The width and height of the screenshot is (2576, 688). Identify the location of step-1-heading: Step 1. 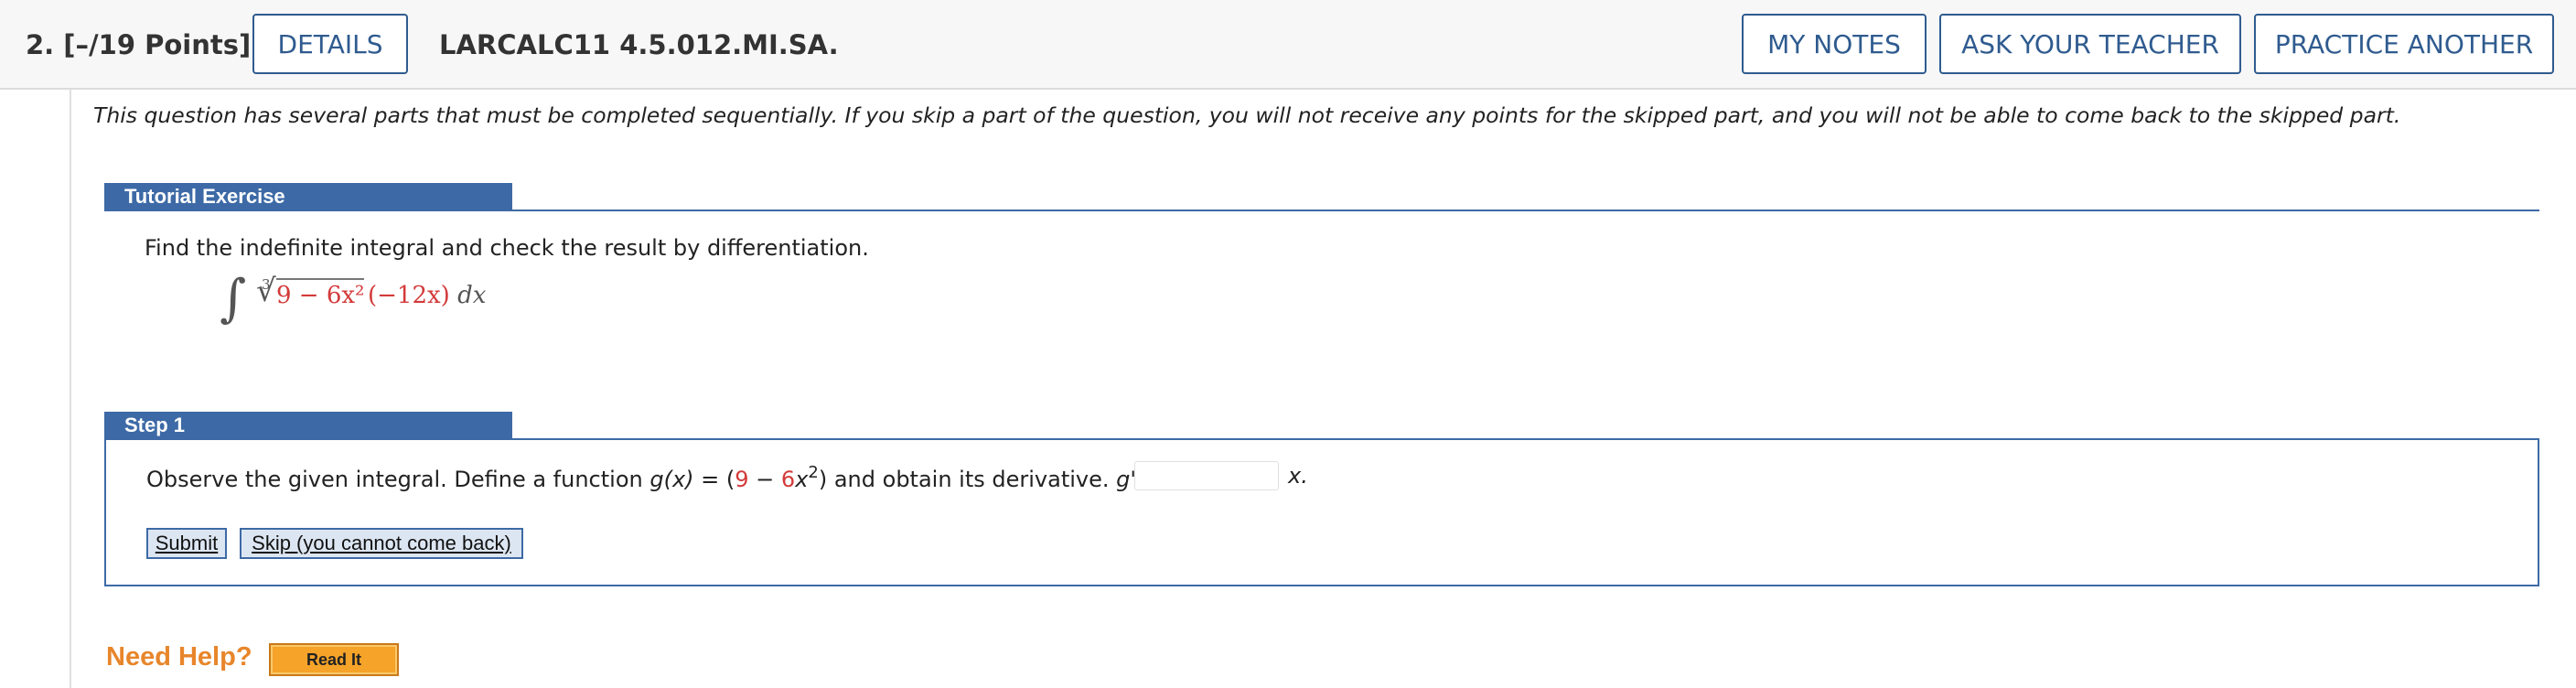
(308, 425).